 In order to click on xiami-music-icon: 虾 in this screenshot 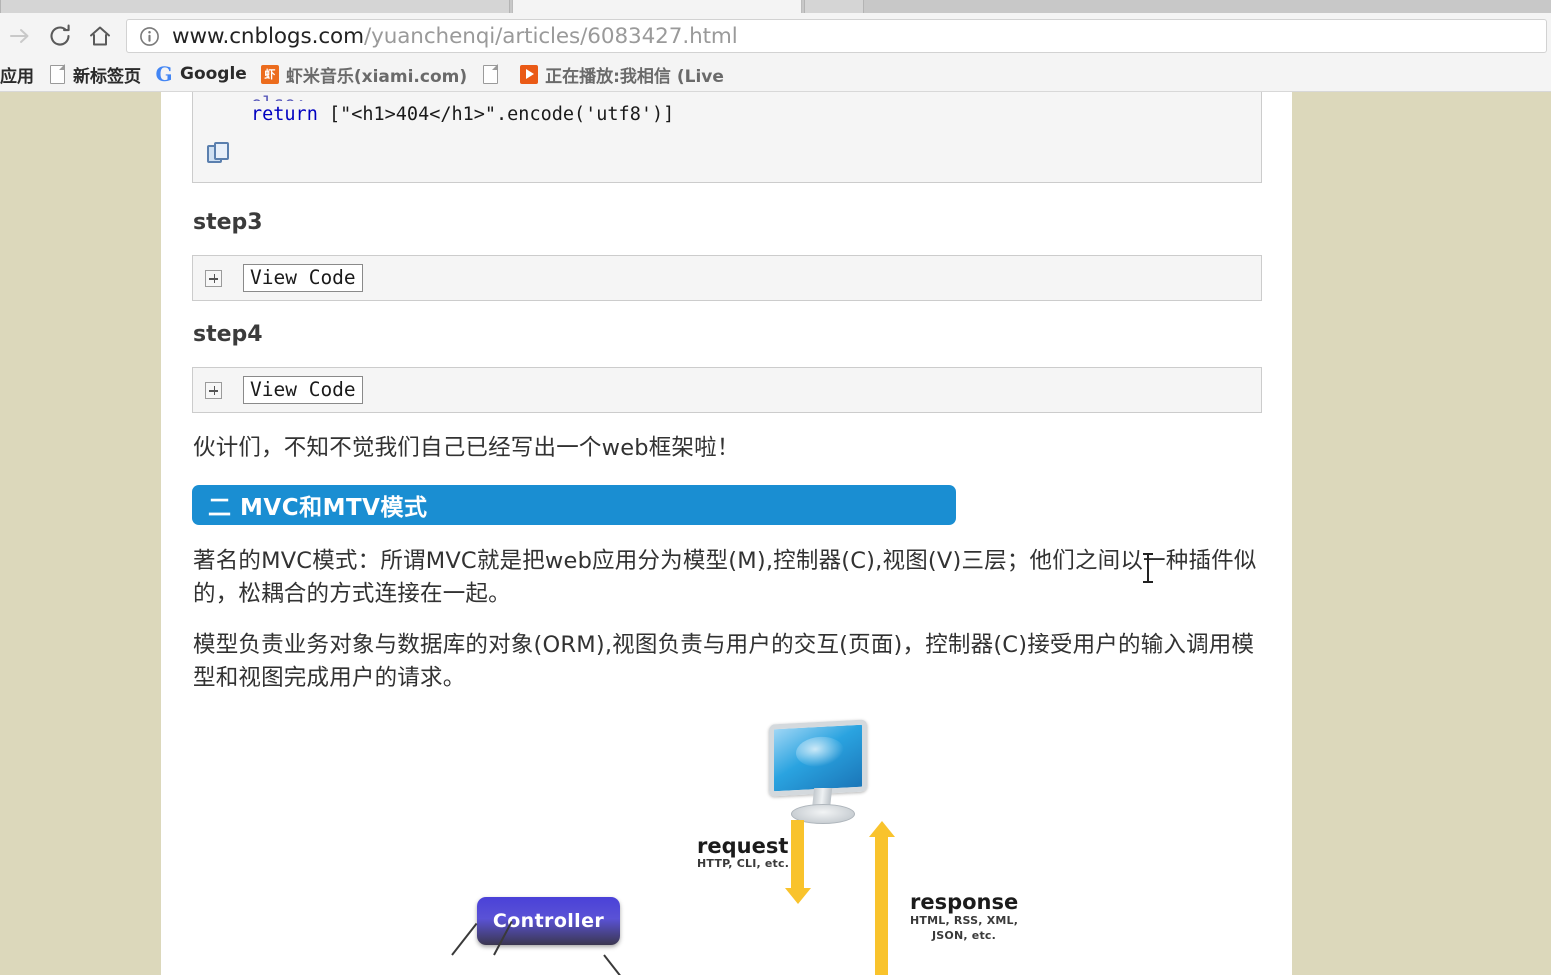, I will do `click(269, 74)`.